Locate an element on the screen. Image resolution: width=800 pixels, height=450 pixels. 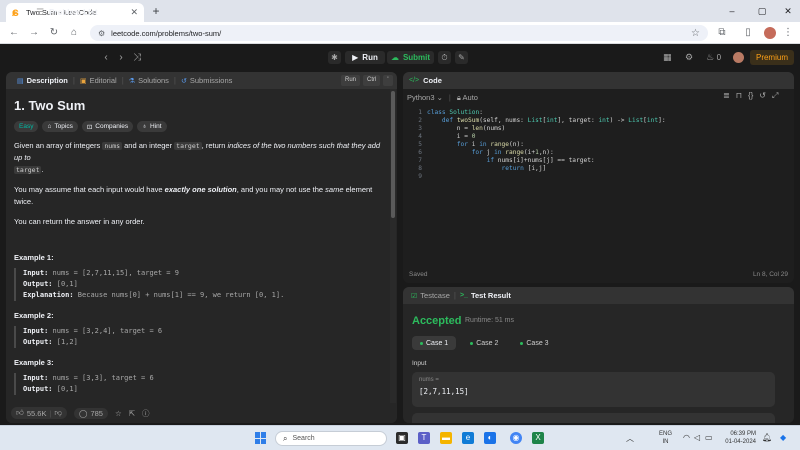
companies-chip: ⊡ Companies is located at coordinates (107, 126).